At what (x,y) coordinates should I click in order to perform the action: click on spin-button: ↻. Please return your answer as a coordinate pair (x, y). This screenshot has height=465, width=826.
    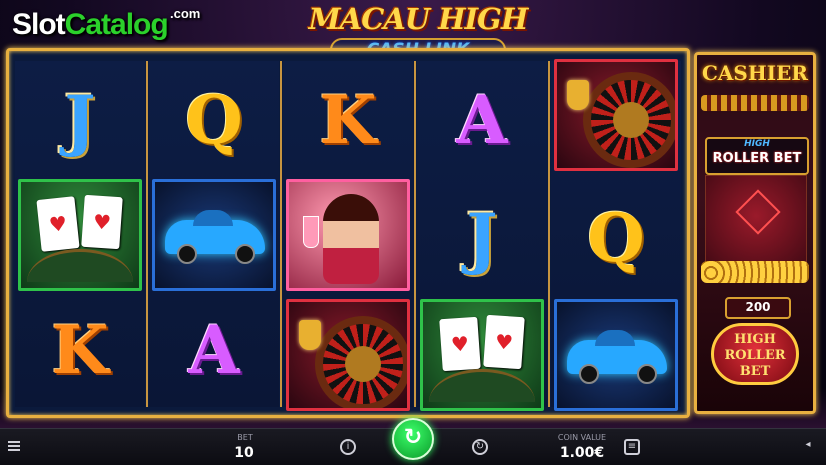
    Looking at the image, I should click on (413, 439).